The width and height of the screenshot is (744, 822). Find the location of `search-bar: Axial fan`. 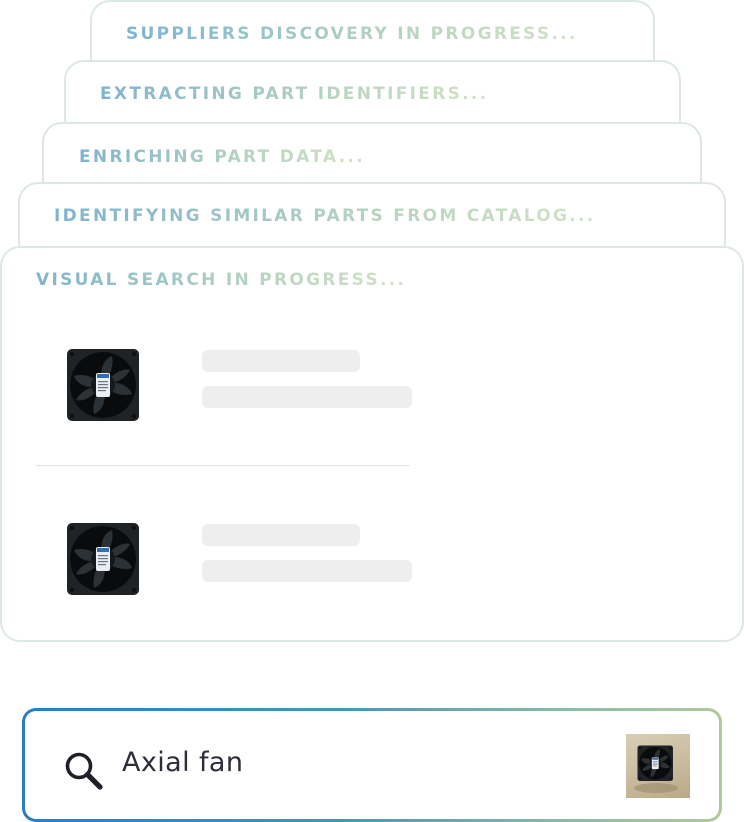

search-bar: Axial fan is located at coordinates (372, 765).